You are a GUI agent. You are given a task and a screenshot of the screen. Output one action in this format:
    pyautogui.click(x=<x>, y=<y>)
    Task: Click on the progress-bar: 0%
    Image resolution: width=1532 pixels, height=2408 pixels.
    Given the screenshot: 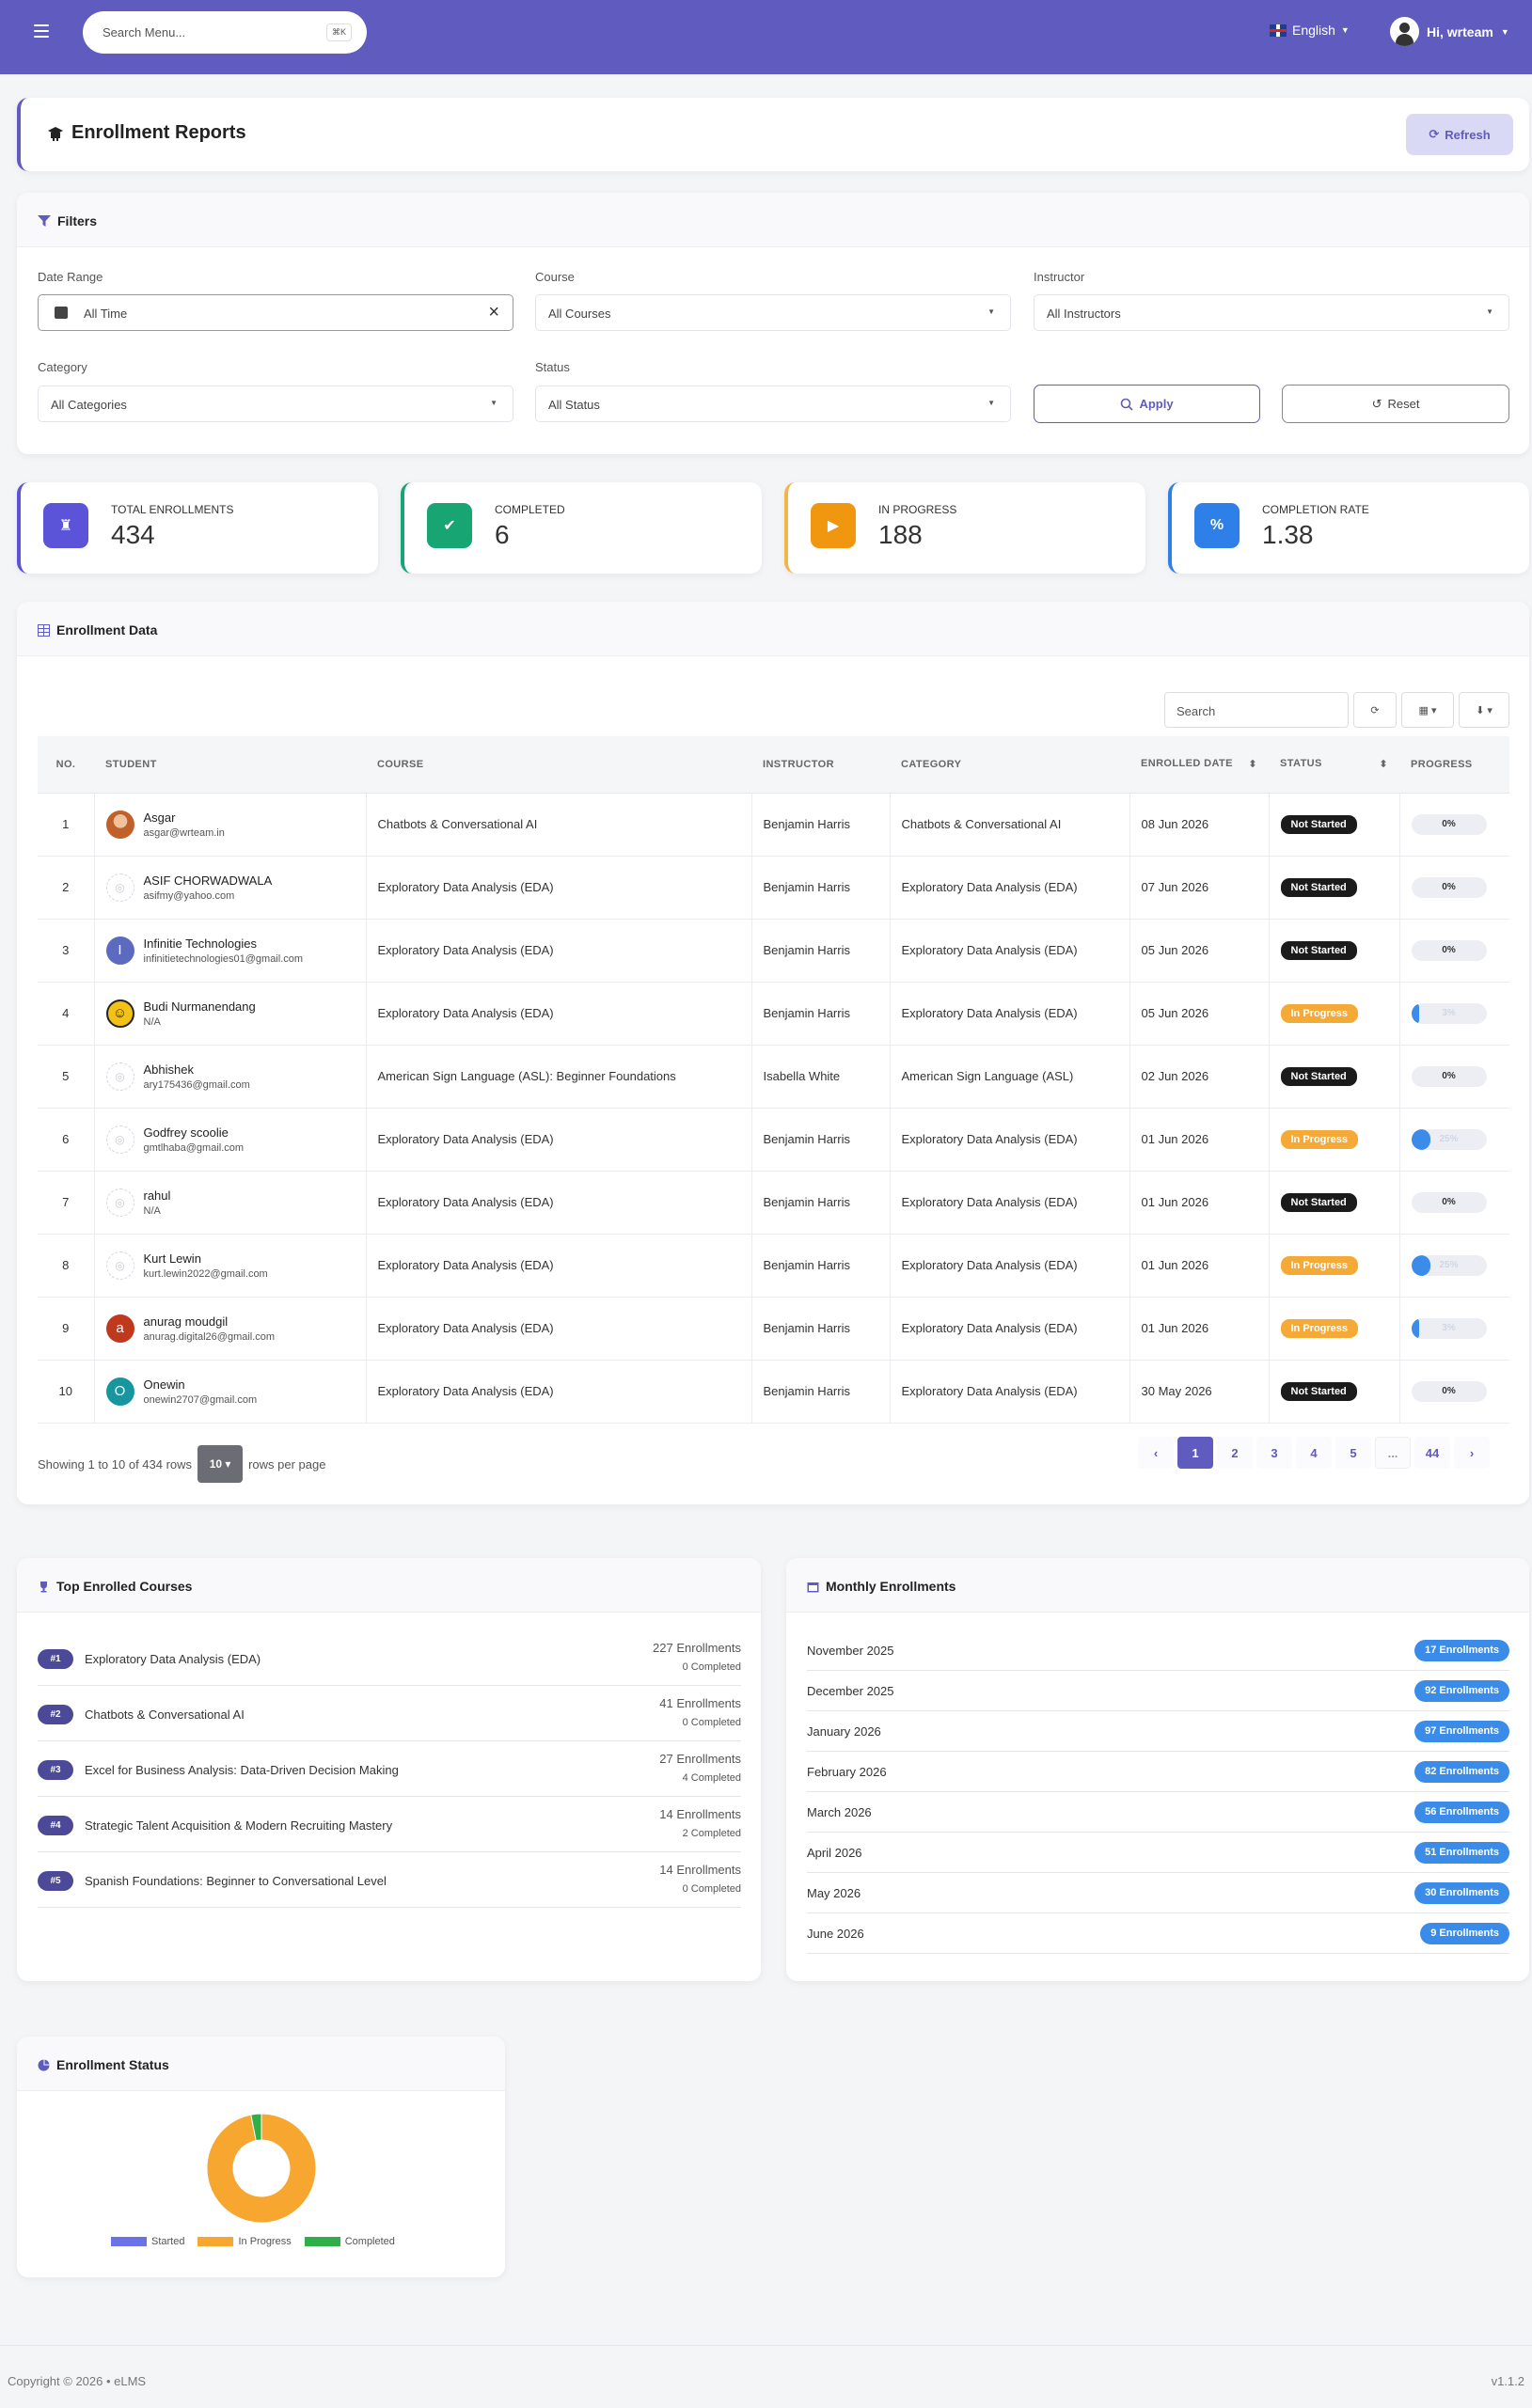 What is the action you would take?
    pyautogui.click(x=1449, y=1202)
    